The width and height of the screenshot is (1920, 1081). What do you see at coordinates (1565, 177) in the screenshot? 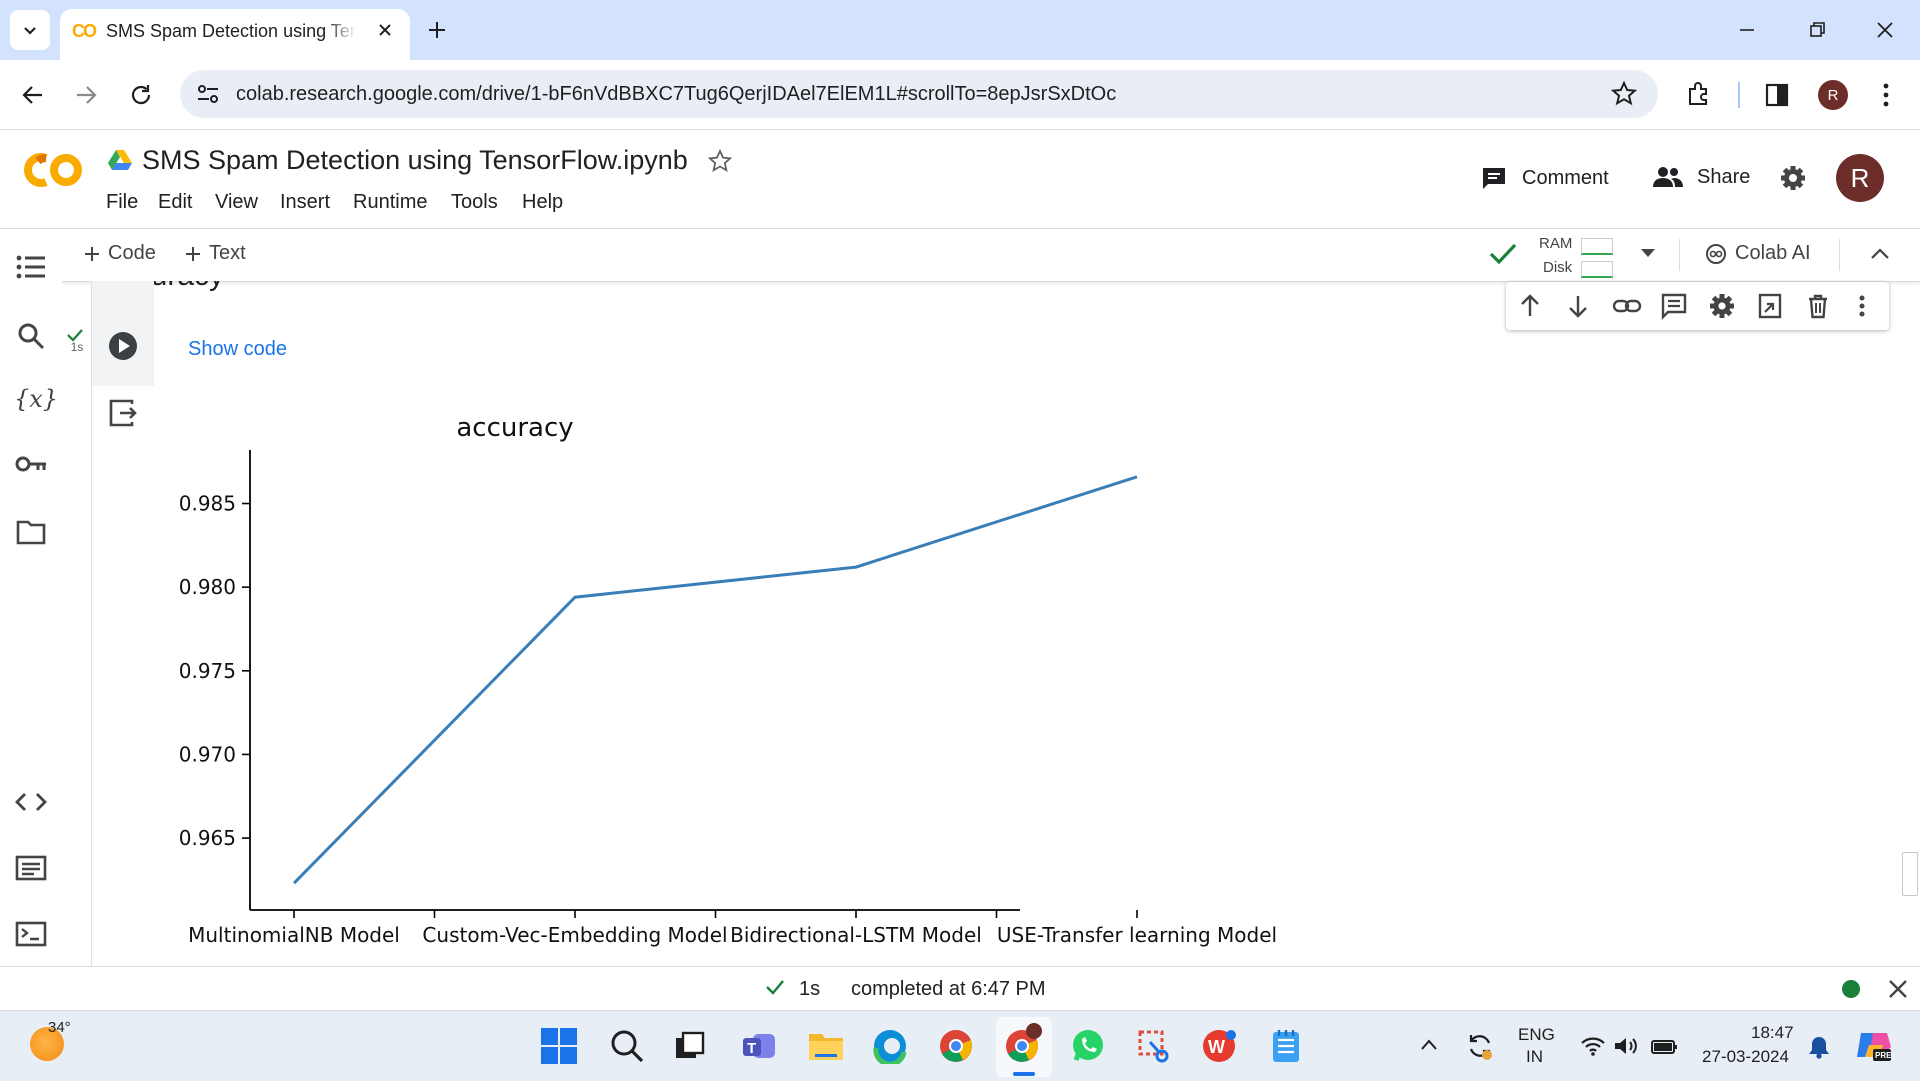
I see `comment-label: Comment` at bounding box center [1565, 177].